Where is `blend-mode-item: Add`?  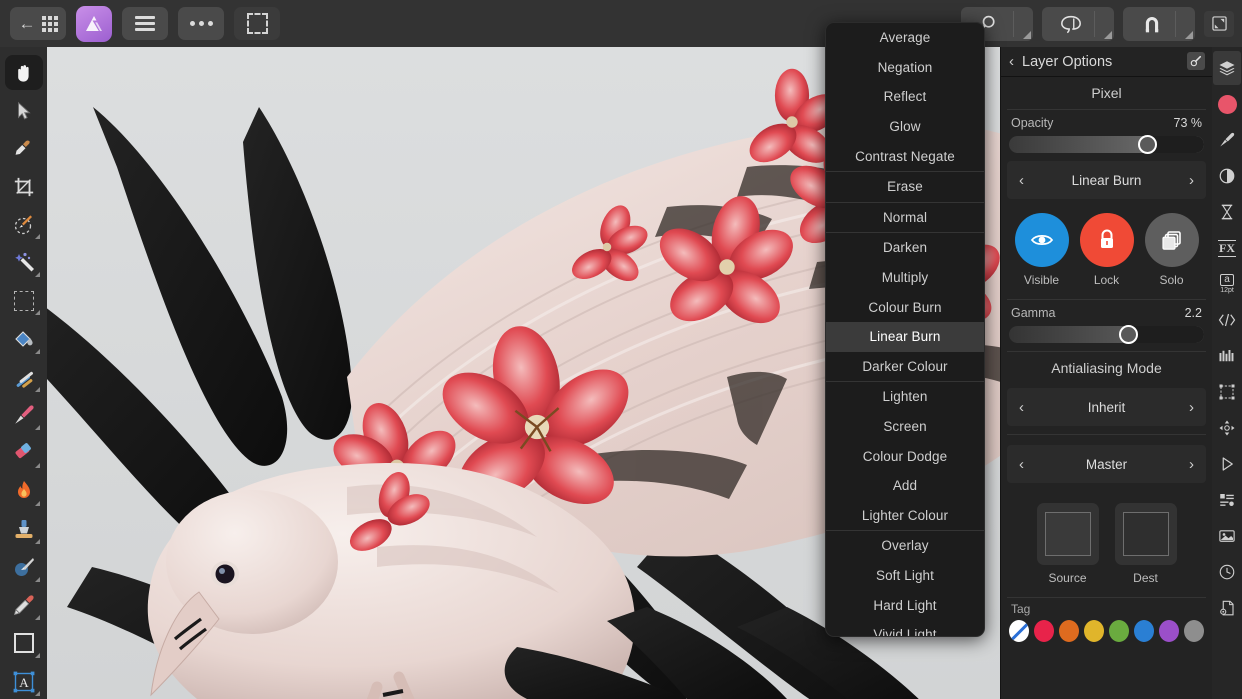
blend-mode-item: Add is located at coordinates (905, 486).